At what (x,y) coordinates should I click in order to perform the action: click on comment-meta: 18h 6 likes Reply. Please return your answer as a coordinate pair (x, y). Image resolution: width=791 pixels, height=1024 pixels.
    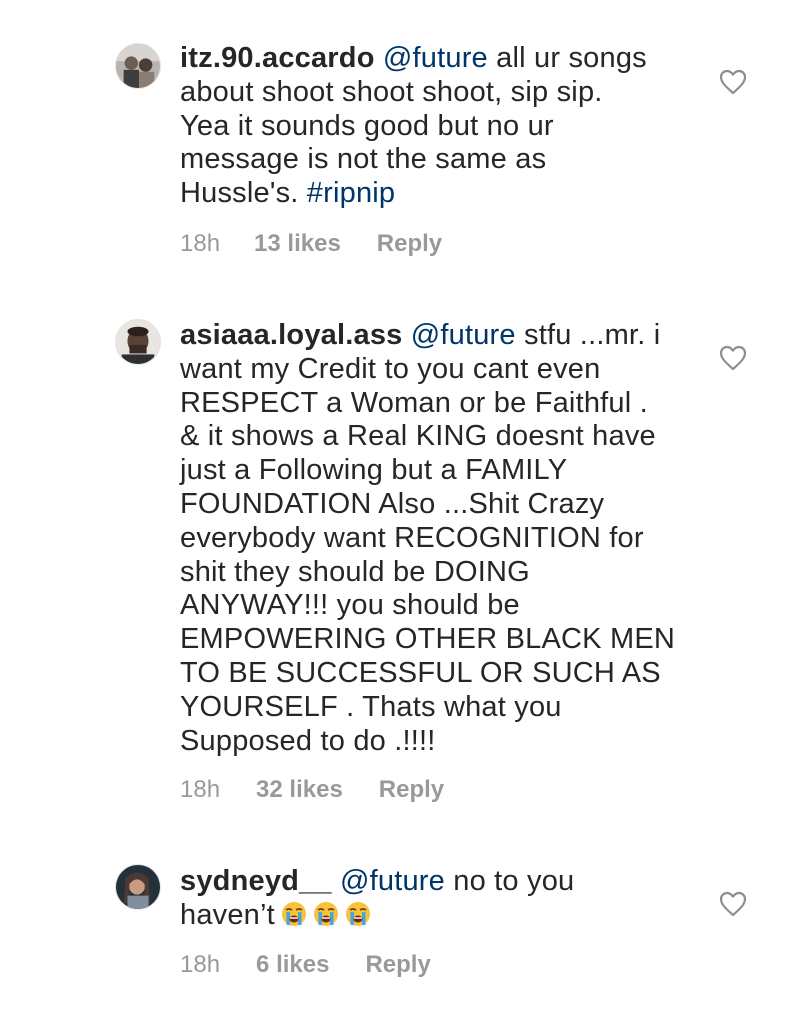
    Looking at the image, I should click on (305, 965).